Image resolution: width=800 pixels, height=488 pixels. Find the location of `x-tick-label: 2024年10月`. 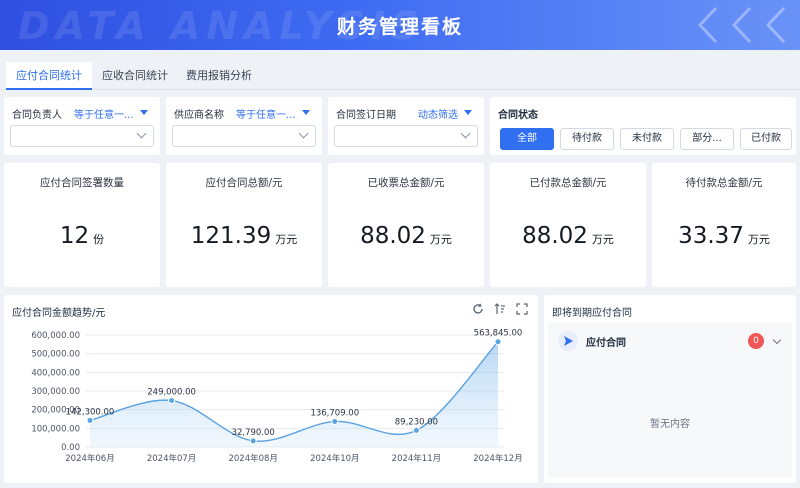

x-tick-label: 2024年10月 is located at coordinates (334, 458).